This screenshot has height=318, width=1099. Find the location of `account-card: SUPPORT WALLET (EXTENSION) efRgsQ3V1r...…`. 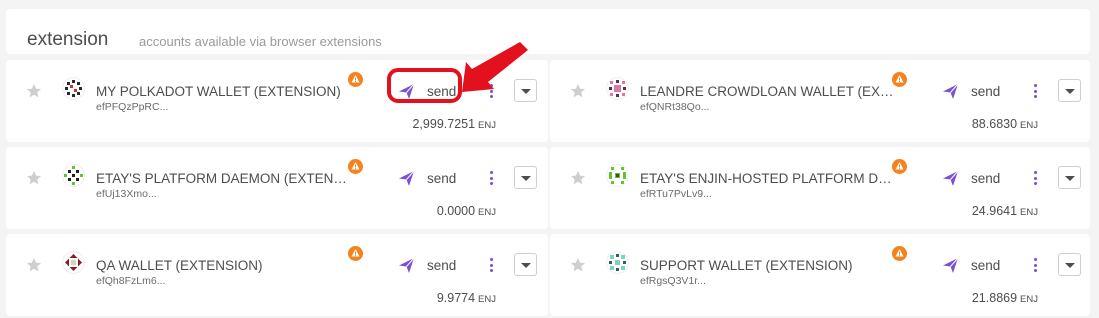

account-card: SUPPORT WALLET (EXTENSION) efRgsQ3V1r...… is located at coordinates (820, 275).